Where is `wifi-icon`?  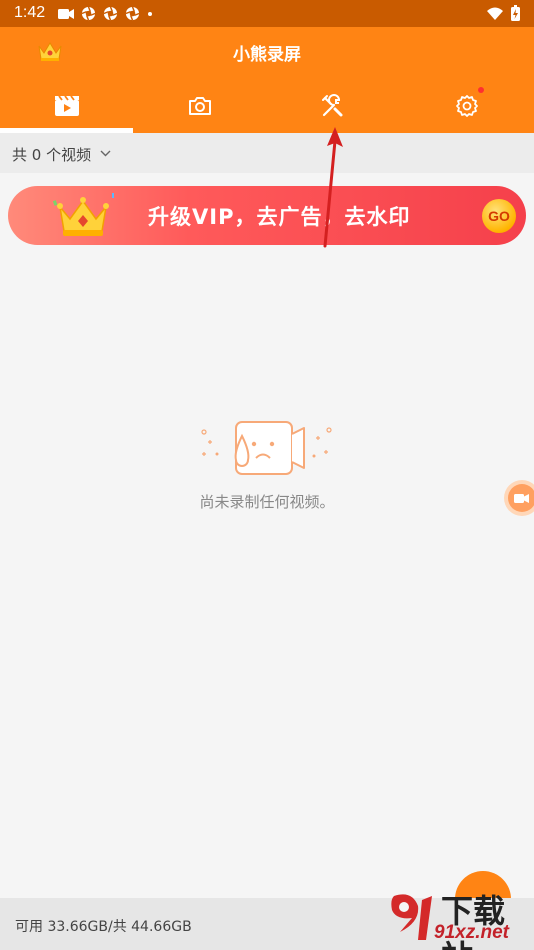
wifi-icon is located at coordinates (495, 13).